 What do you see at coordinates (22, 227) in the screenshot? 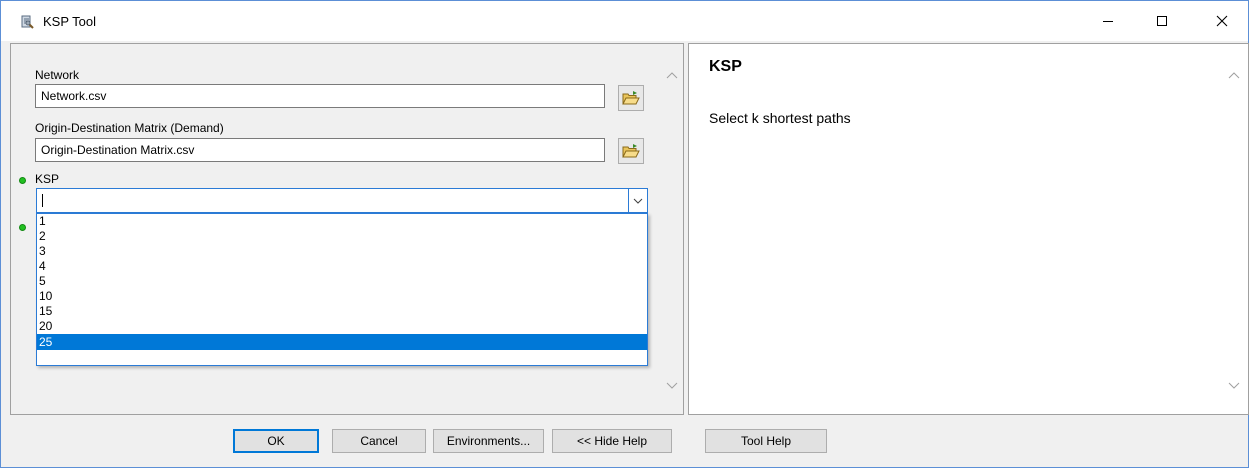
I see `required-indicator-icon` at bounding box center [22, 227].